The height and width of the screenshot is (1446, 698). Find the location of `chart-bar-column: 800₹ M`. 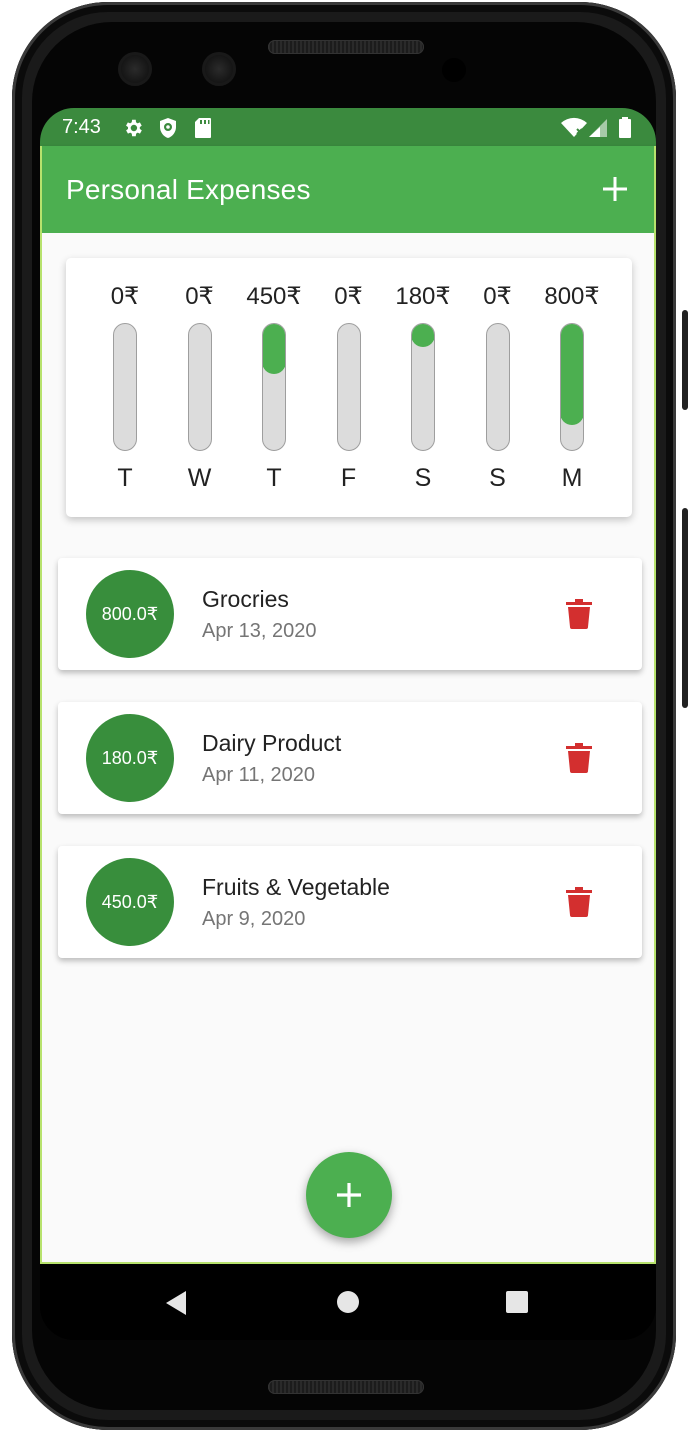

chart-bar-column: 800₹ M is located at coordinates (572, 388).